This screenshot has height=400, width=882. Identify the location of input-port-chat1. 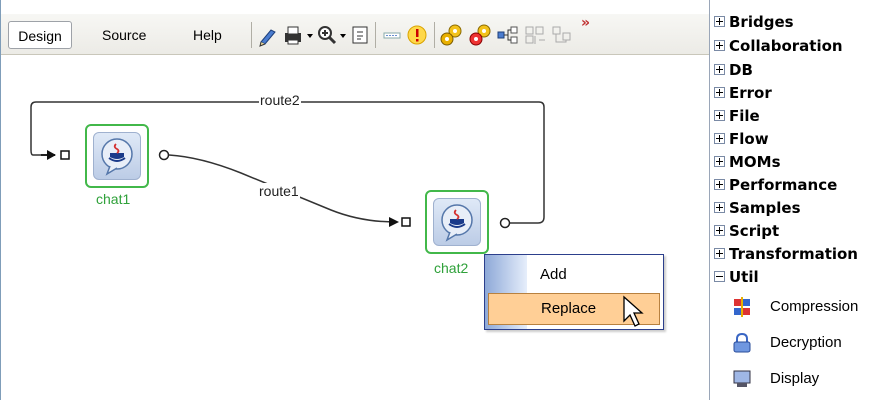
(65, 155).